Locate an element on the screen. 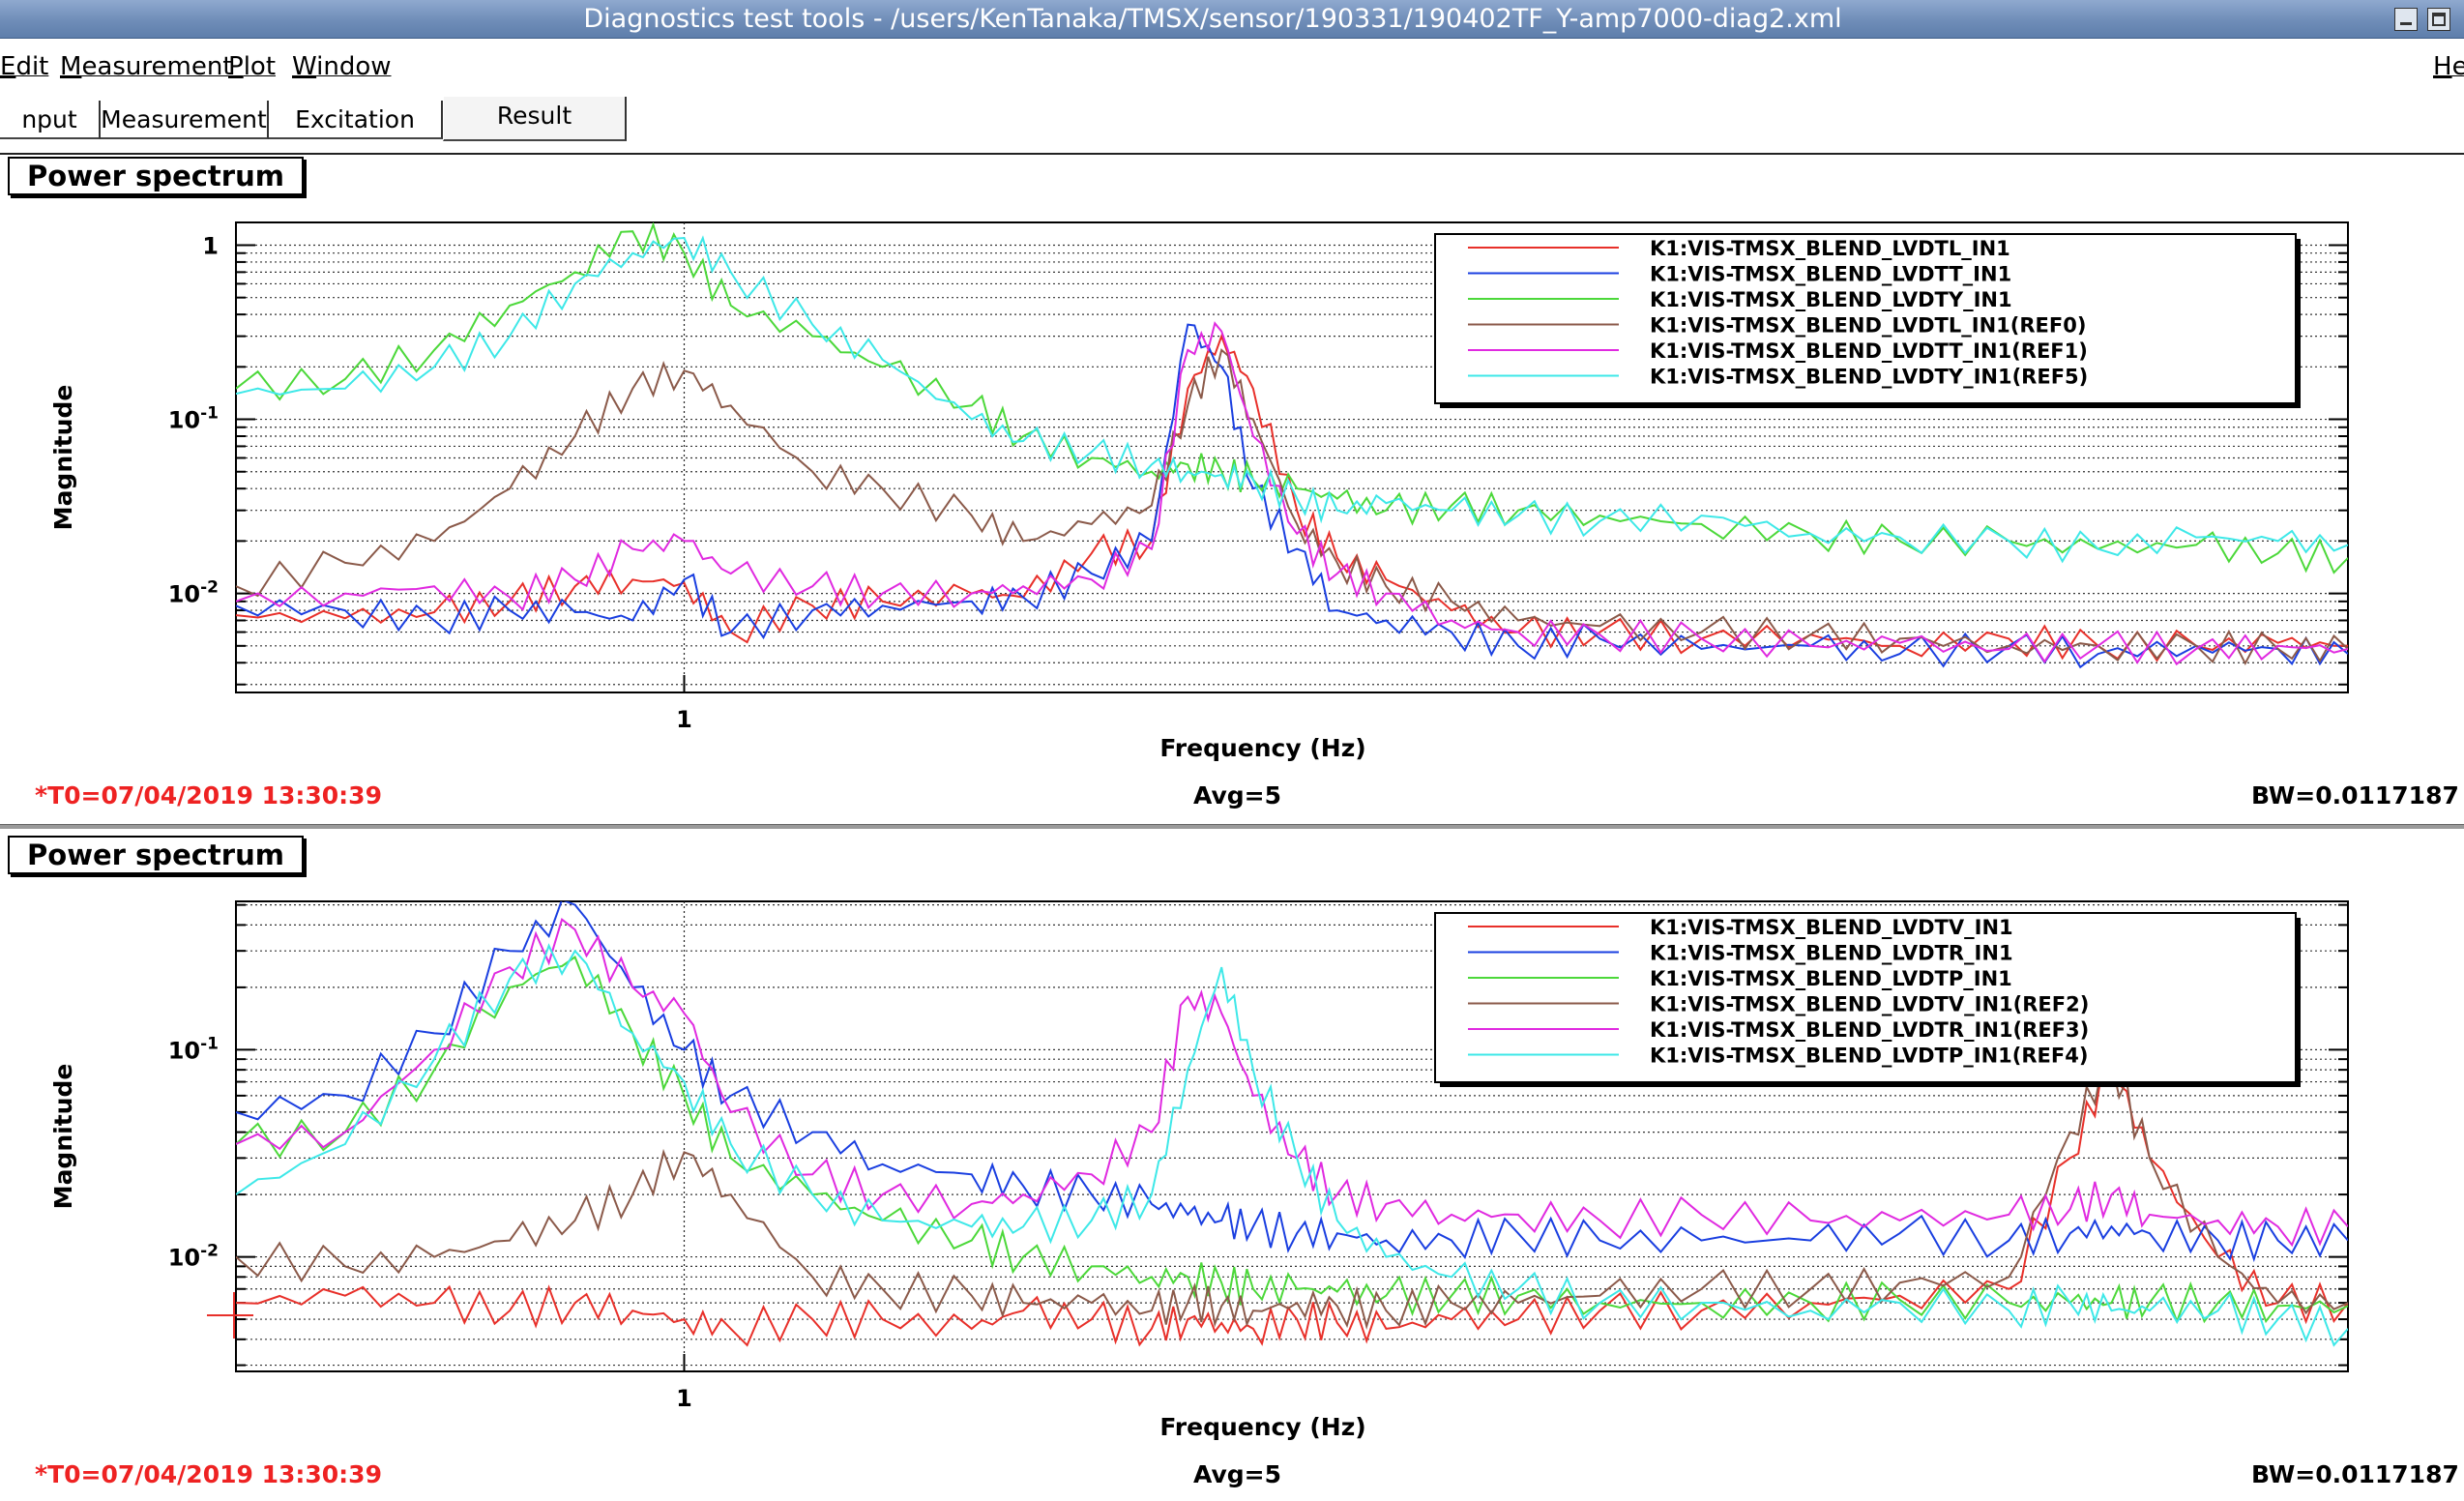  maximize-icon is located at coordinates (2438, 19).